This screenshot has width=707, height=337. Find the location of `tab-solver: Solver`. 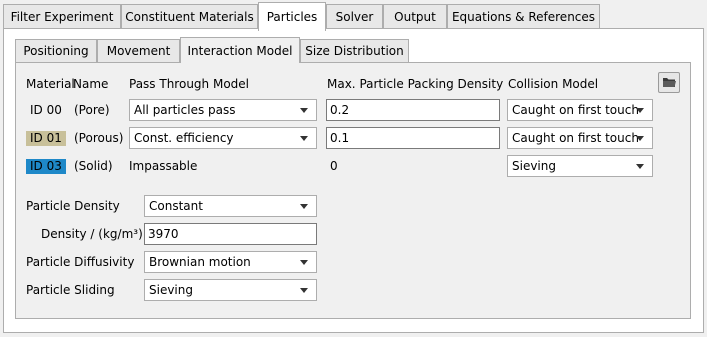

tab-solver: Solver is located at coordinates (354, 16).